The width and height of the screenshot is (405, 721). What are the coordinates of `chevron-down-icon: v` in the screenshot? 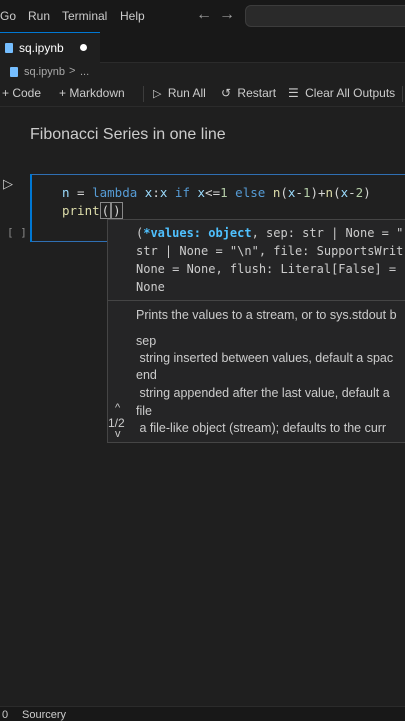 It's located at (118, 434).